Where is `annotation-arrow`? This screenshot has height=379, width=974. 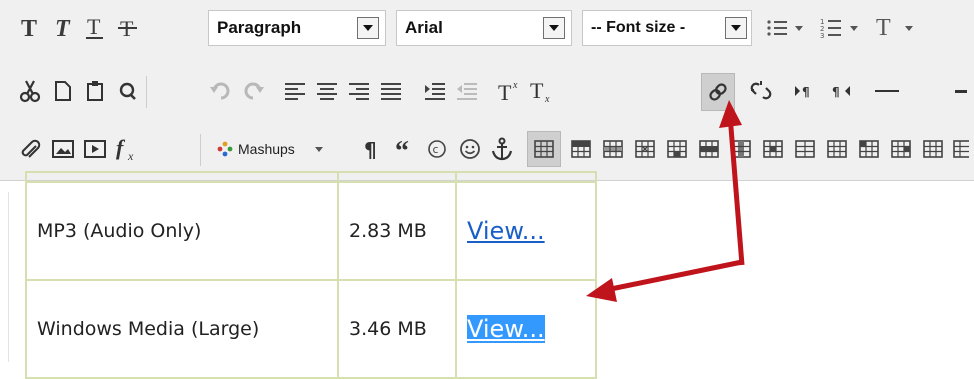
annotation-arrow is located at coordinates (665, 201).